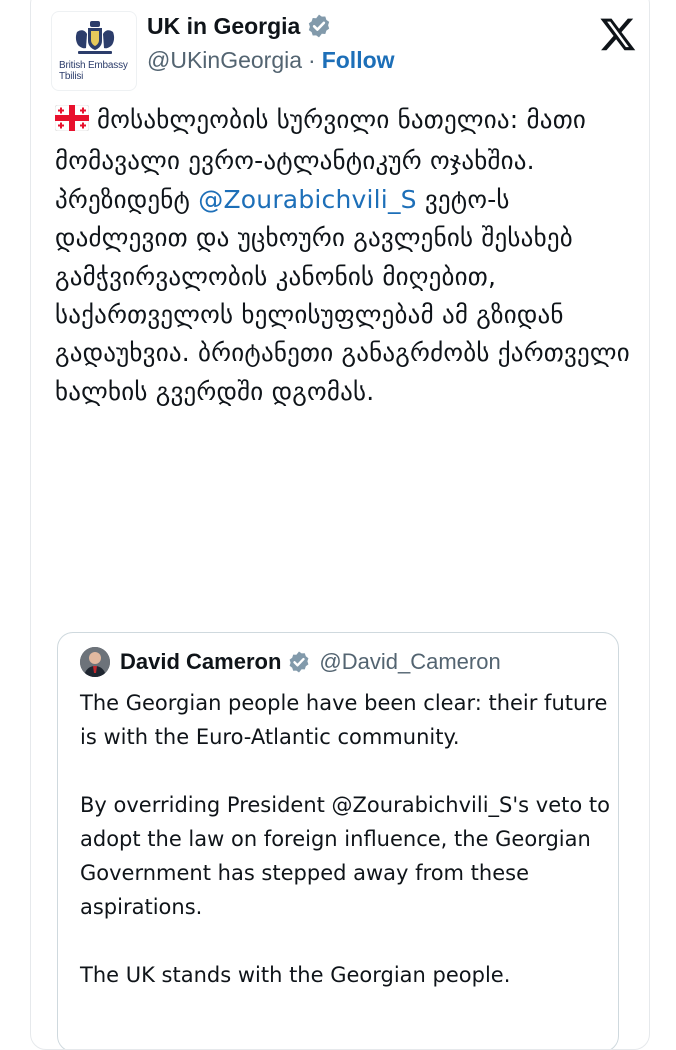 The height and width of the screenshot is (1050, 676). What do you see at coordinates (72, 123) in the screenshot?
I see `georgia-flag-icon` at bounding box center [72, 123].